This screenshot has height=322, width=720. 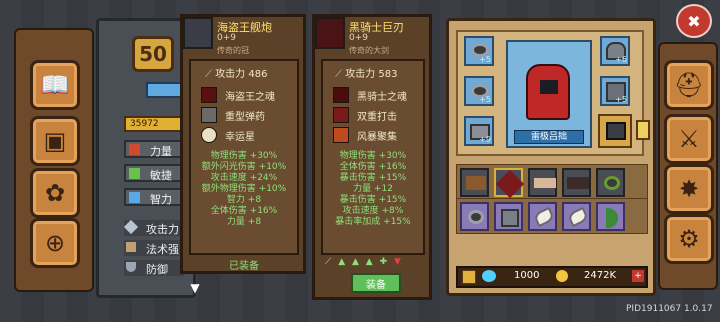 What do you see at coordinates (153, 54) in the screenshot?
I see `level-text: 50` at bounding box center [153, 54].